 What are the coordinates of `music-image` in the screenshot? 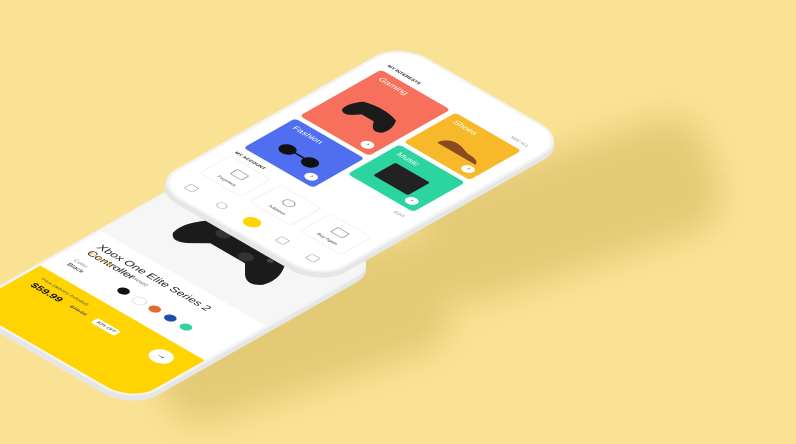 It's located at (402, 179).